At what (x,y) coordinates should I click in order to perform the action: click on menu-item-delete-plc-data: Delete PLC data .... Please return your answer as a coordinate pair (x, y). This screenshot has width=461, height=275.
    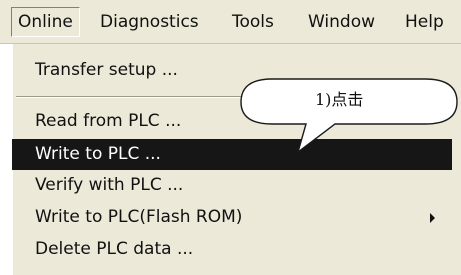
    Looking at the image, I should click on (232, 249).